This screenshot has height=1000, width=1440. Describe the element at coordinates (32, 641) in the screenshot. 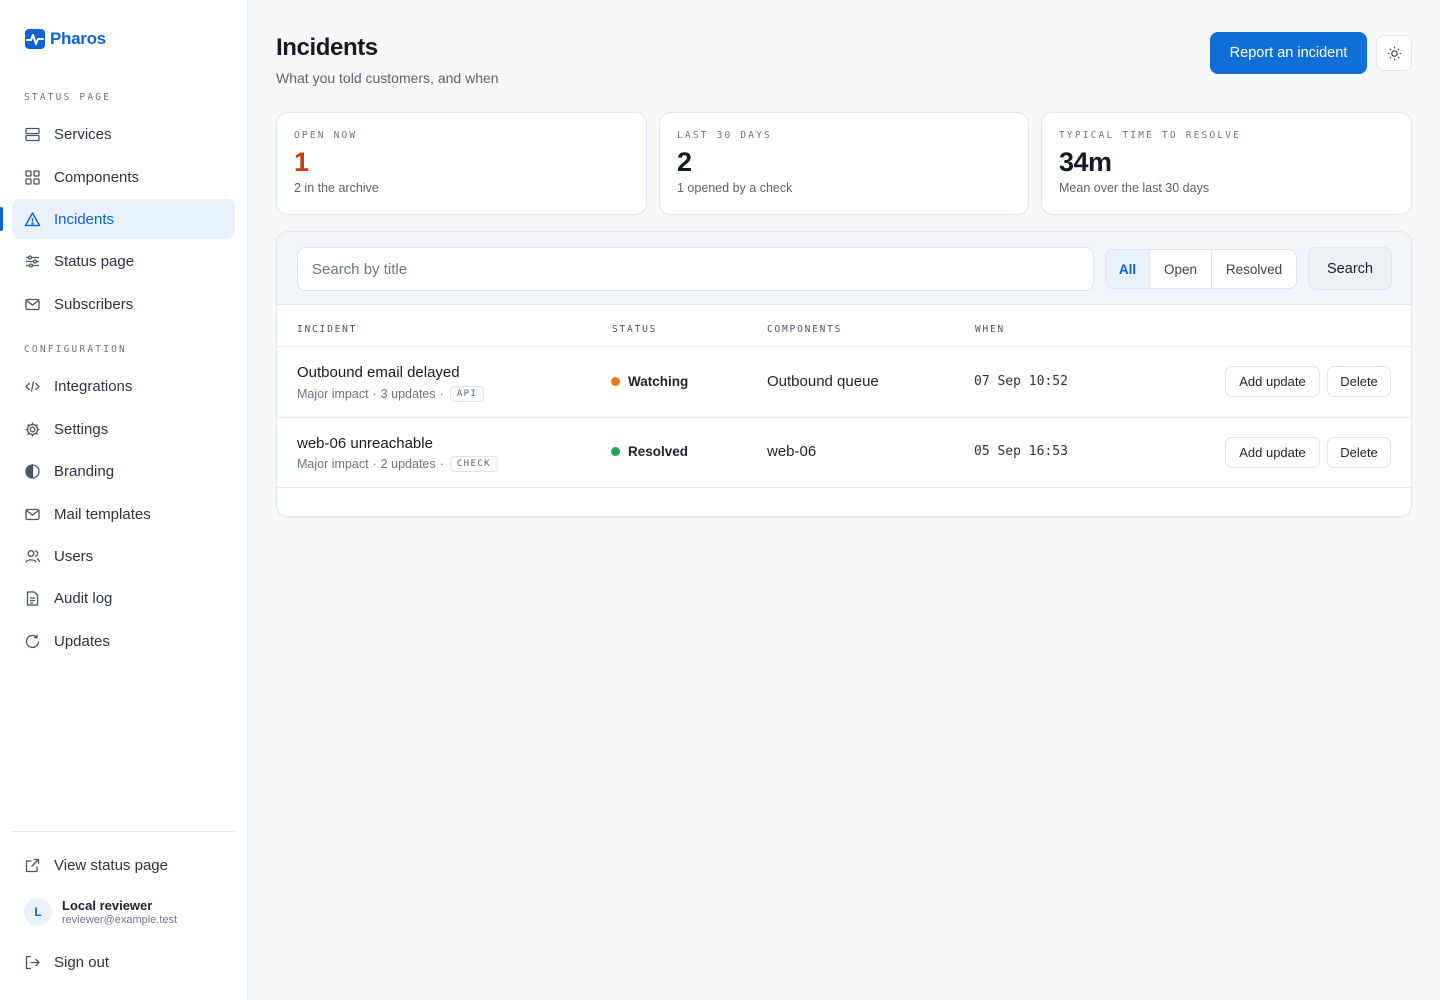

I see `refresh-icon` at that location.